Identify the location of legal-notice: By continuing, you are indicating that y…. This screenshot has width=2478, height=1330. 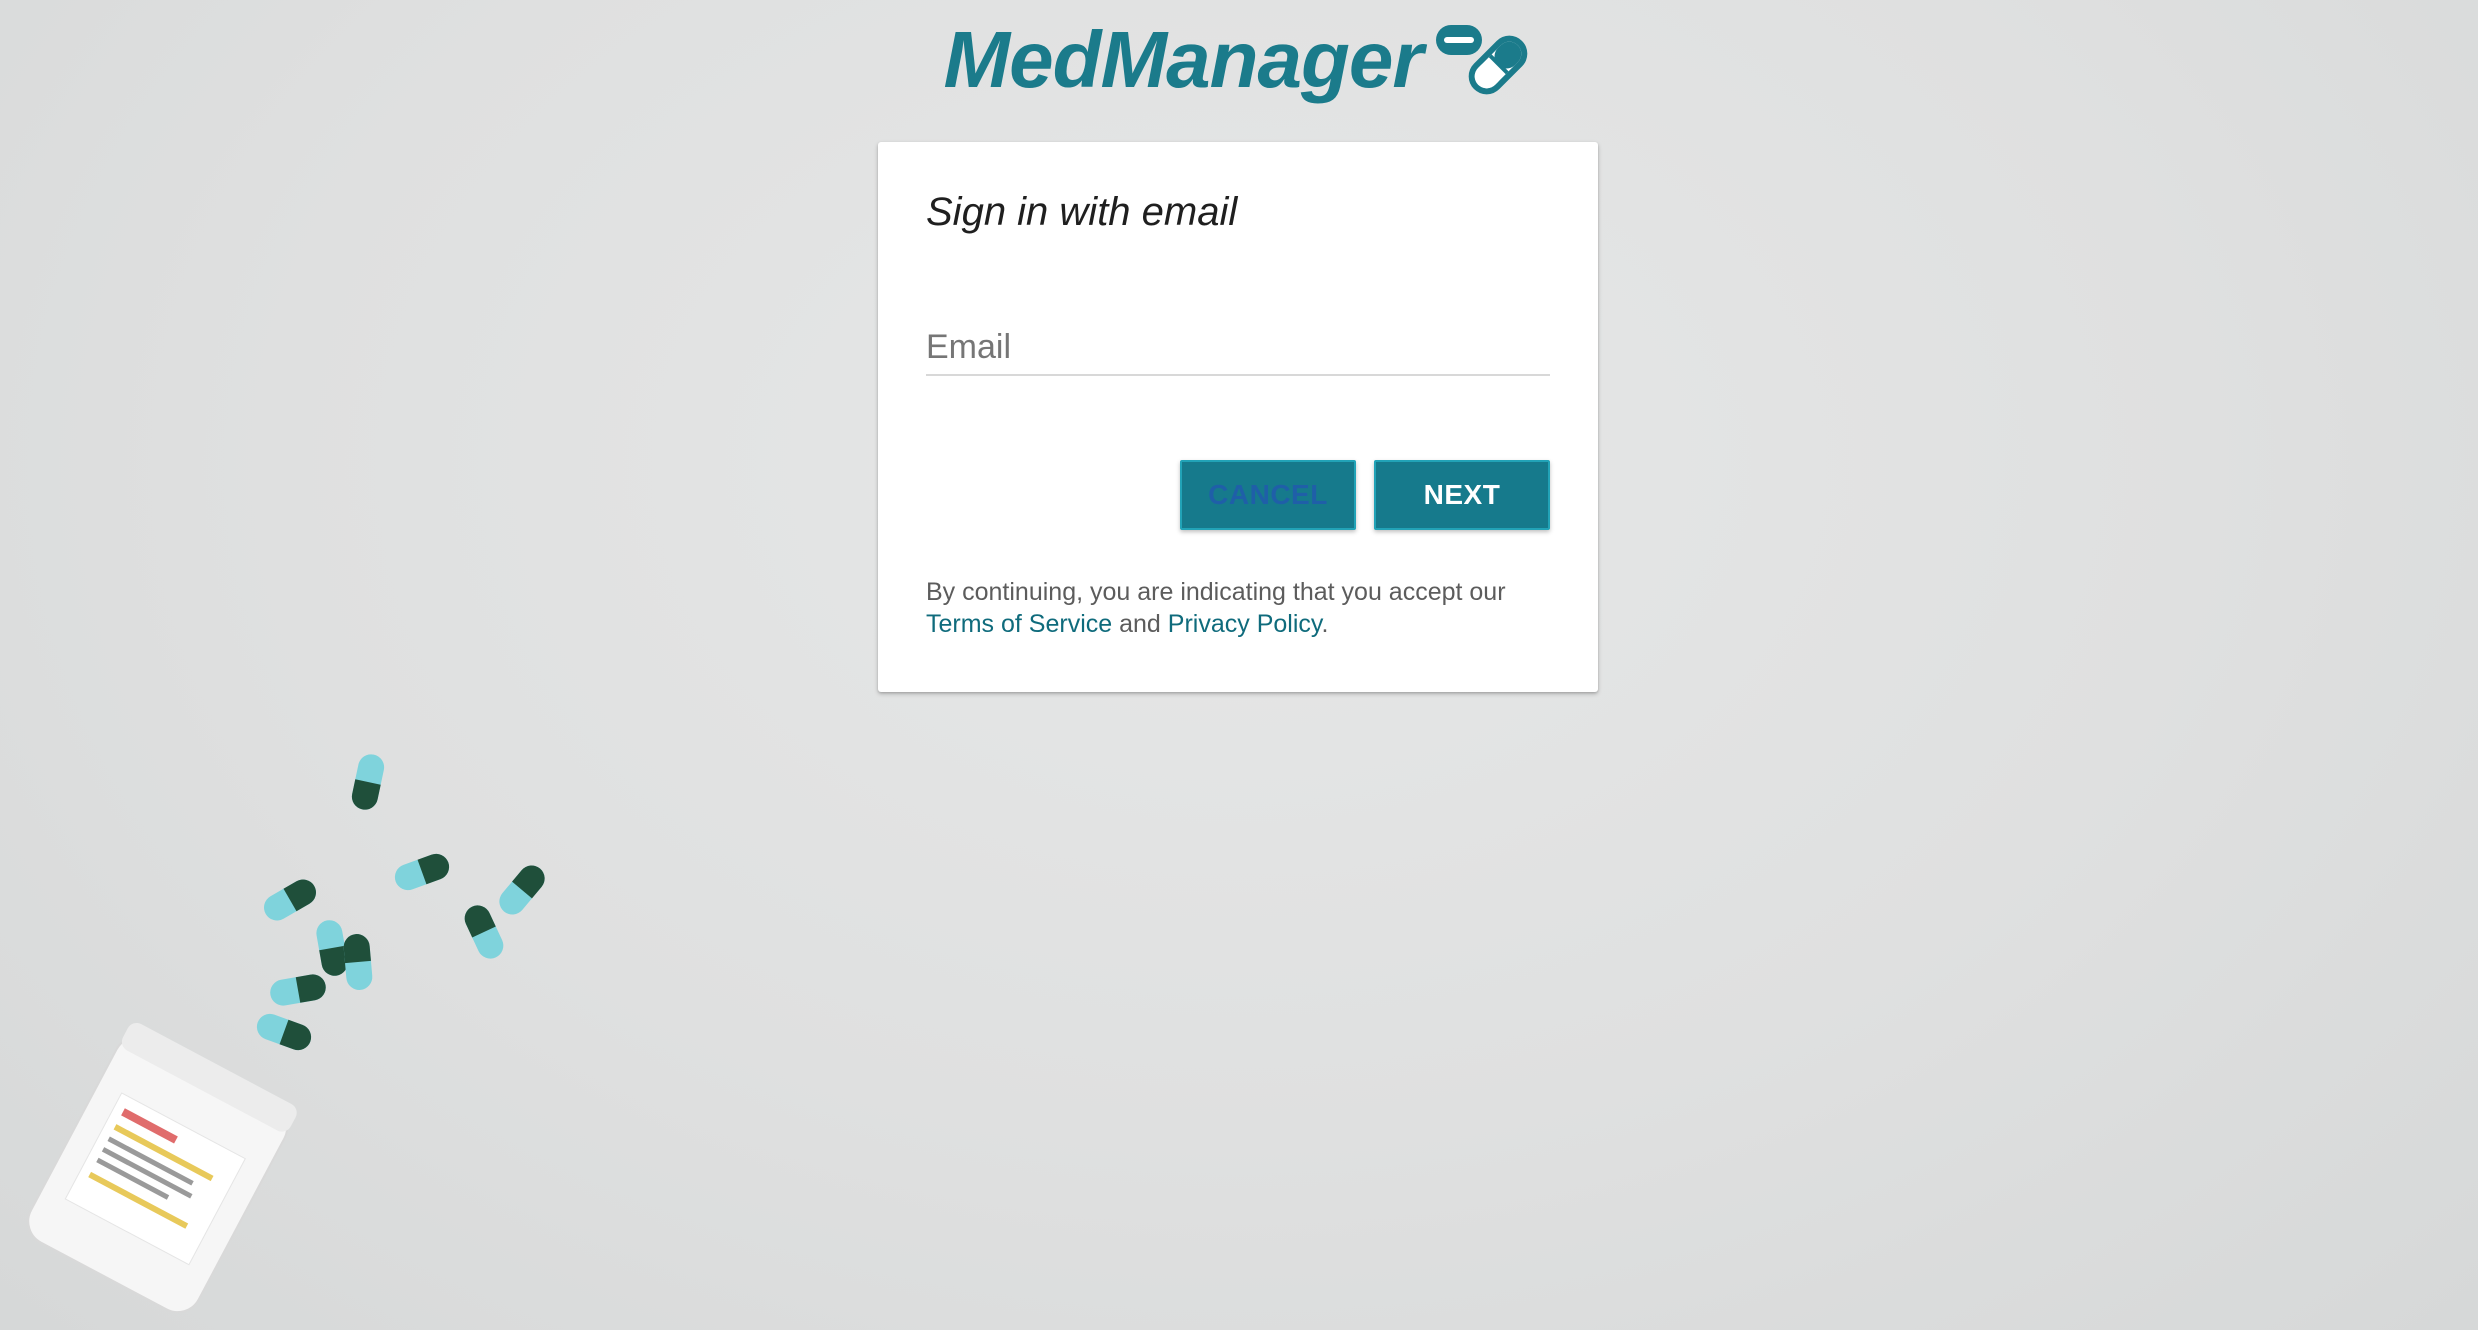
(1246, 608).